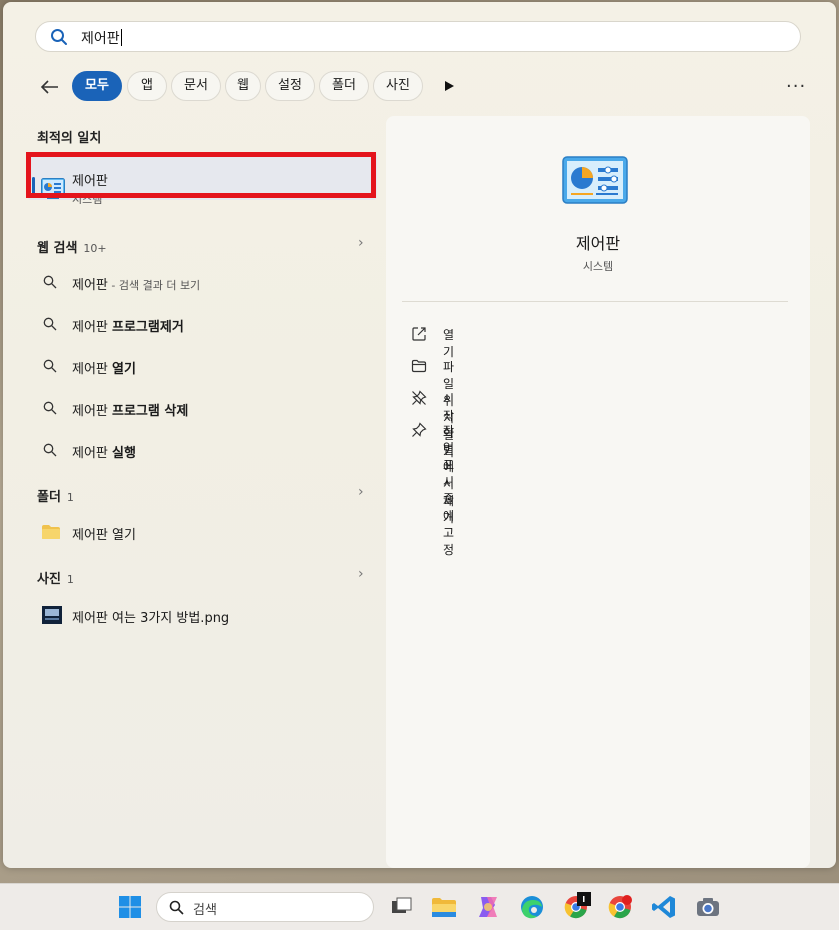 The image size is (839, 930). What do you see at coordinates (243, 86) in the screenshot?
I see `filter-chip-web: 웹` at bounding box center [243, 86].